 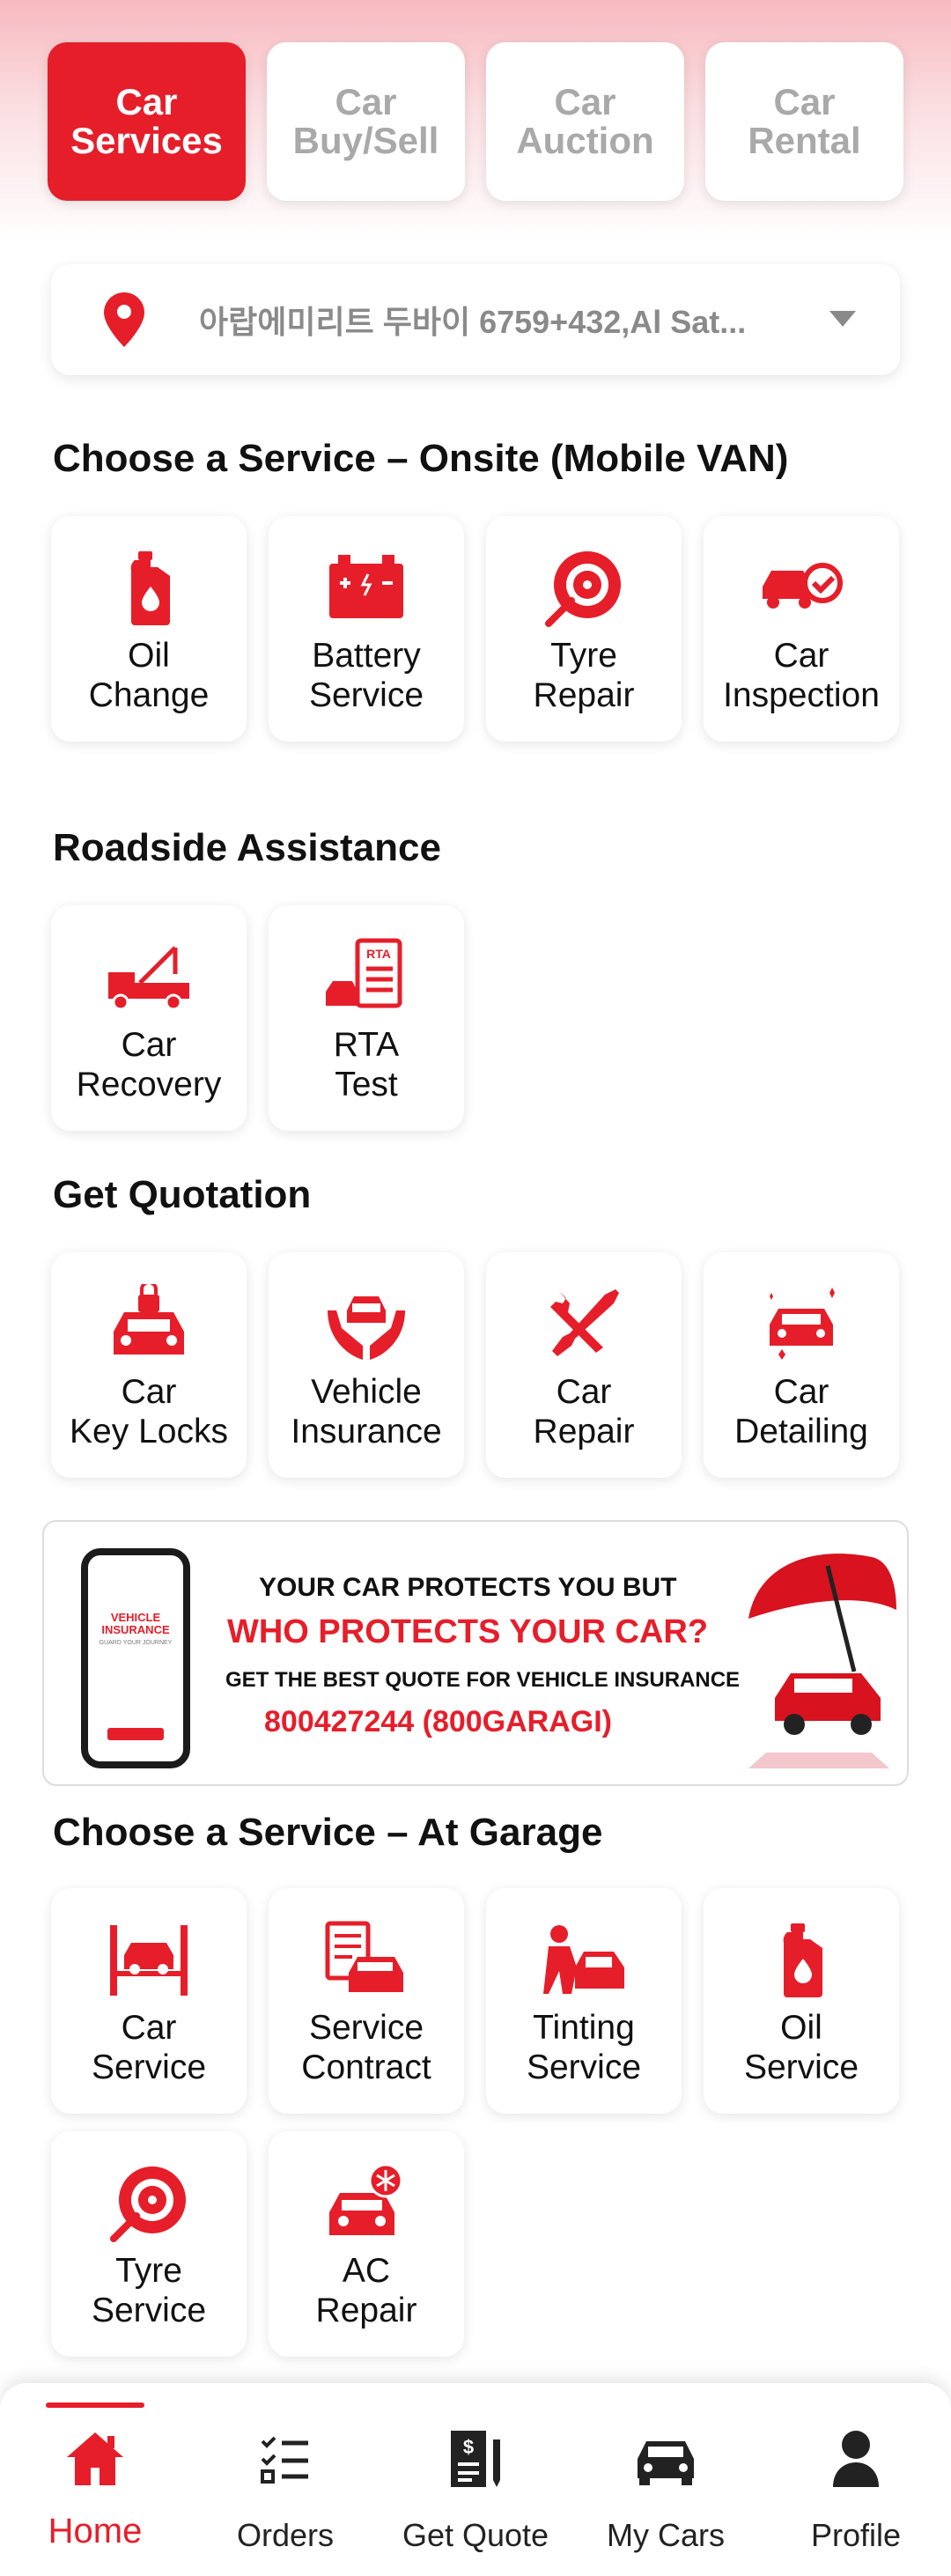 What do you see at coordinates (666, 2463) in the screenshot?
I see `car-icon` at bounding box center [666, 2463].